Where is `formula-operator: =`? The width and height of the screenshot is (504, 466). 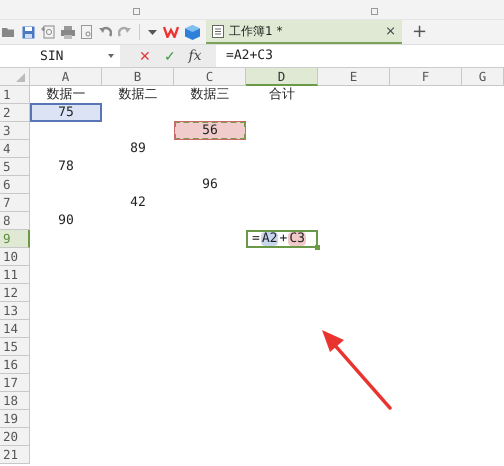
formula-operator: = is located at coordinates (256, 239).